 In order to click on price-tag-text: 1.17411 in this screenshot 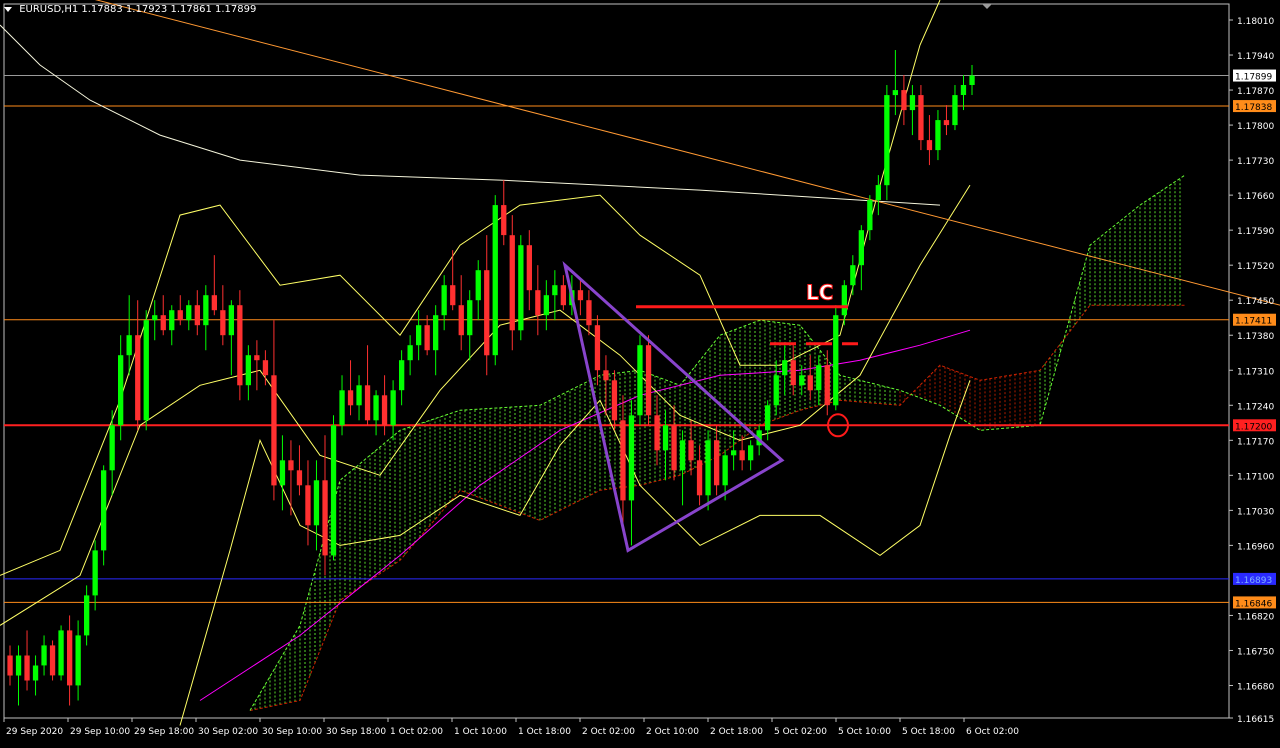, I will do `click(1253, 322)`.